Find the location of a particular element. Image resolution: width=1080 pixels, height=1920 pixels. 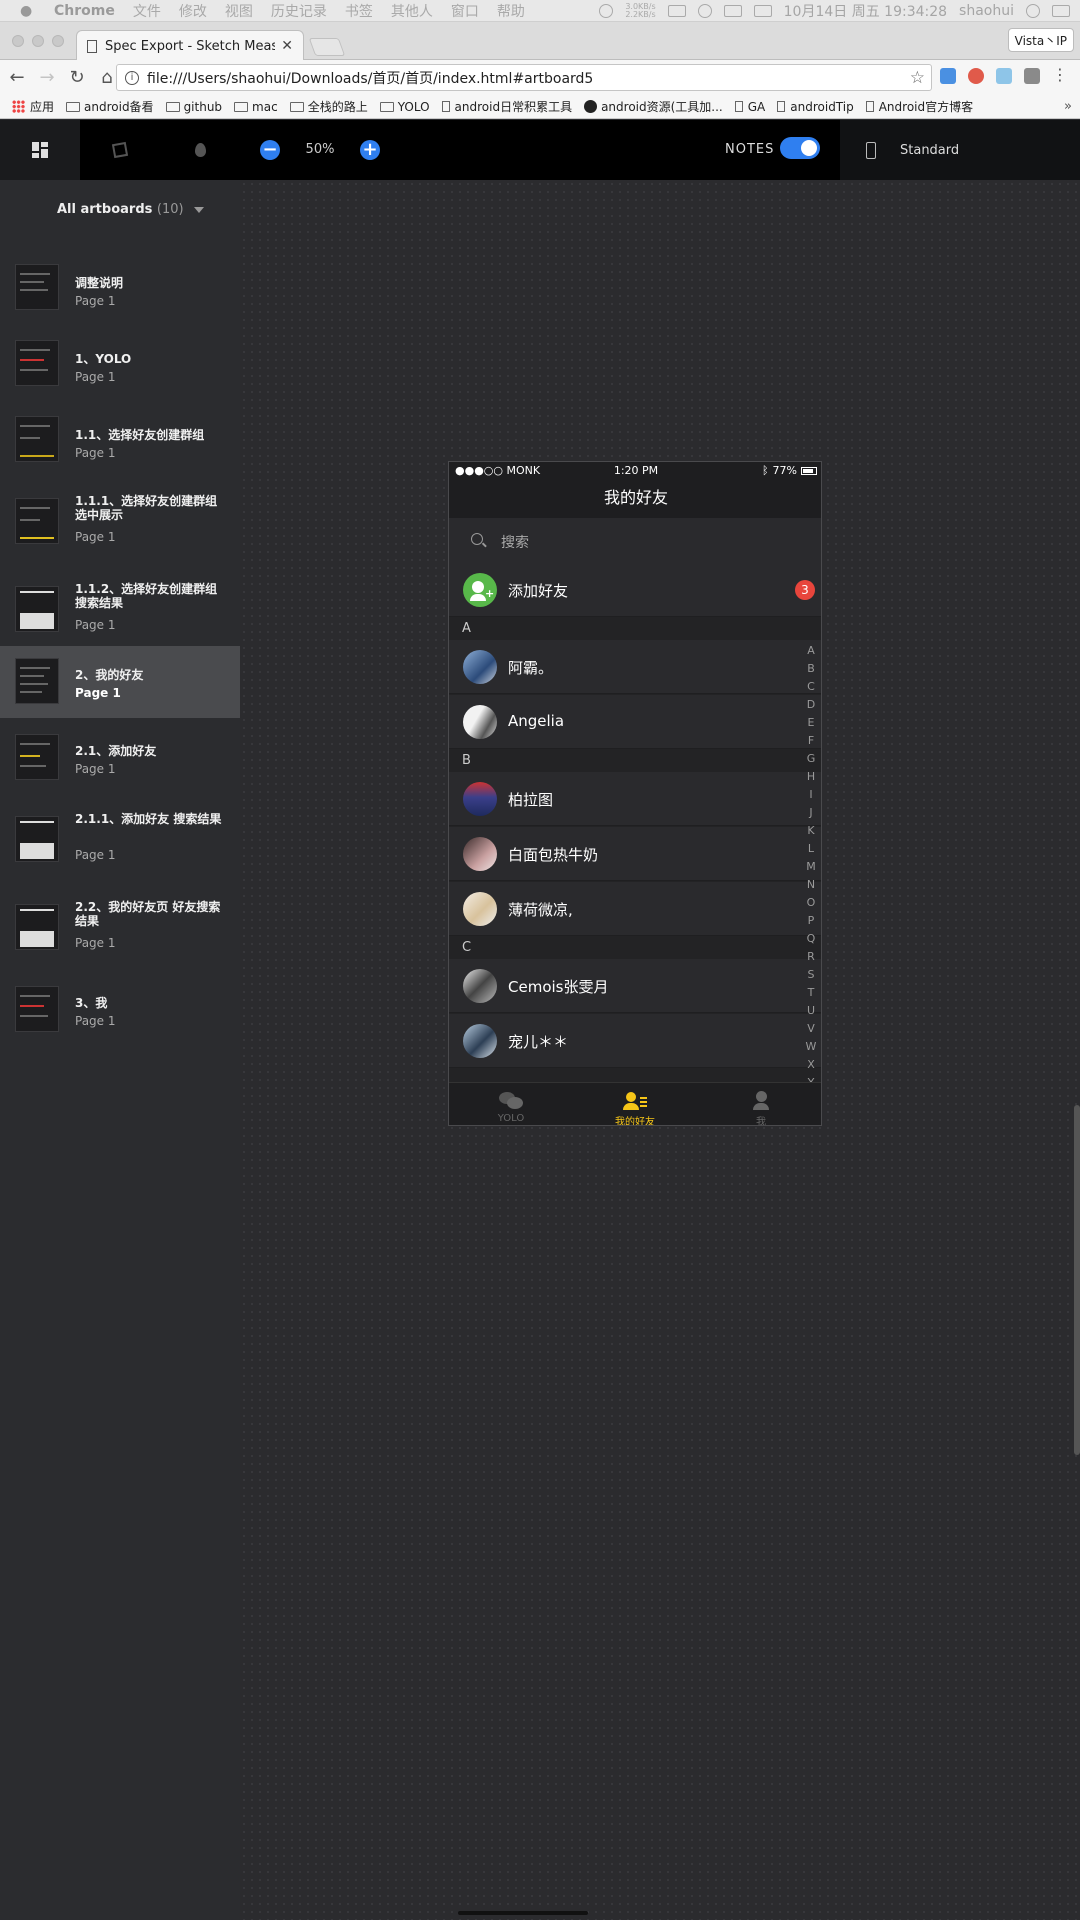

index-letter: M is located at coordinates (811, 867).